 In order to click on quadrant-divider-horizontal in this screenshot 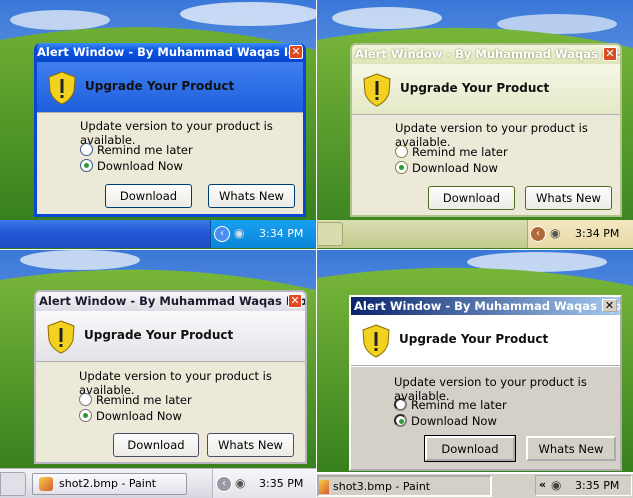, I will do `click(316, 249)`.